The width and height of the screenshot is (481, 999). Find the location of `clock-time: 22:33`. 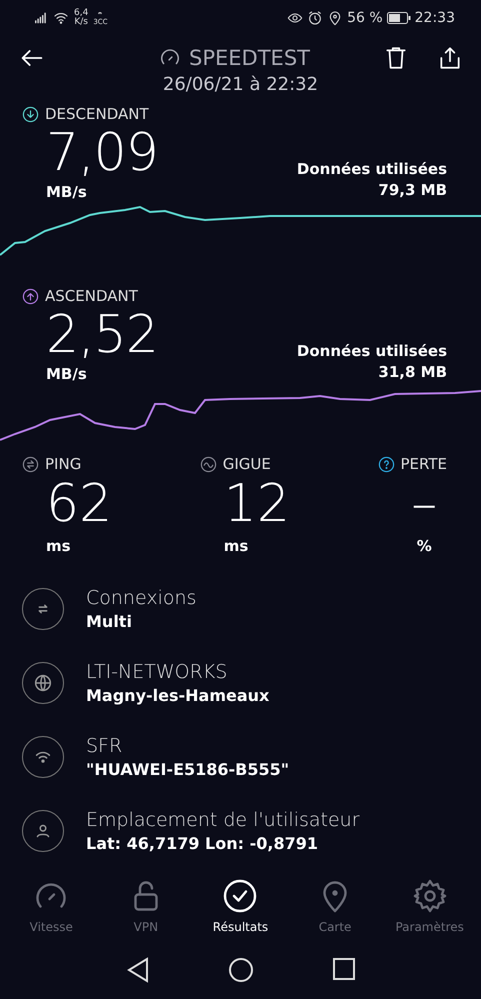

clock-time: 22:33 is located at coordinates (434, 18).